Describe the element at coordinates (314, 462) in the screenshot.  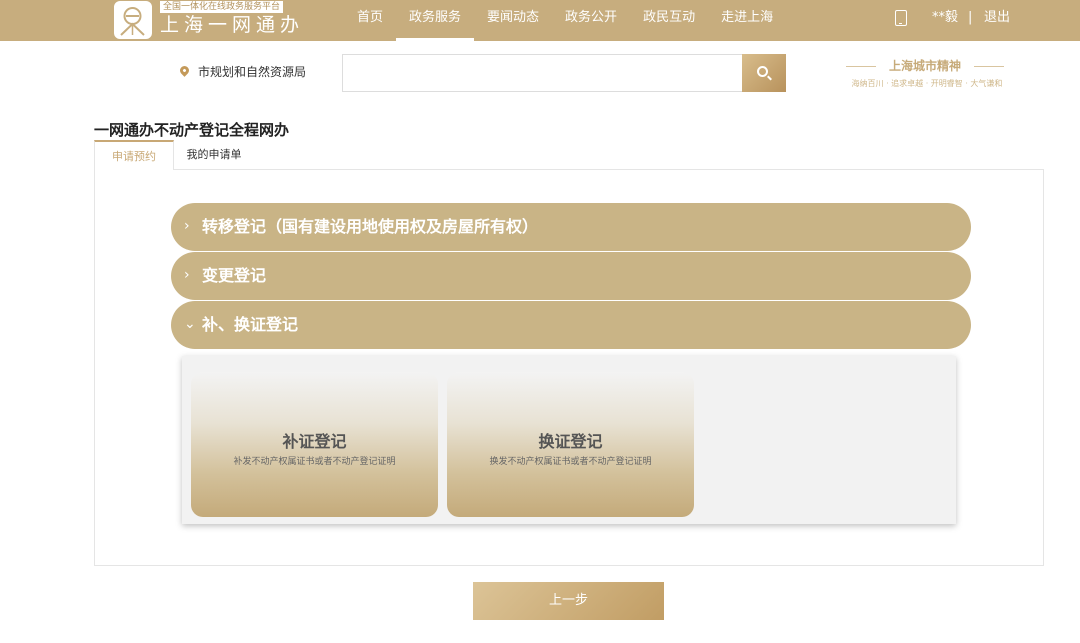
I see `card-description: 补发不动产权属证书或者不动产登记证明` at that location.